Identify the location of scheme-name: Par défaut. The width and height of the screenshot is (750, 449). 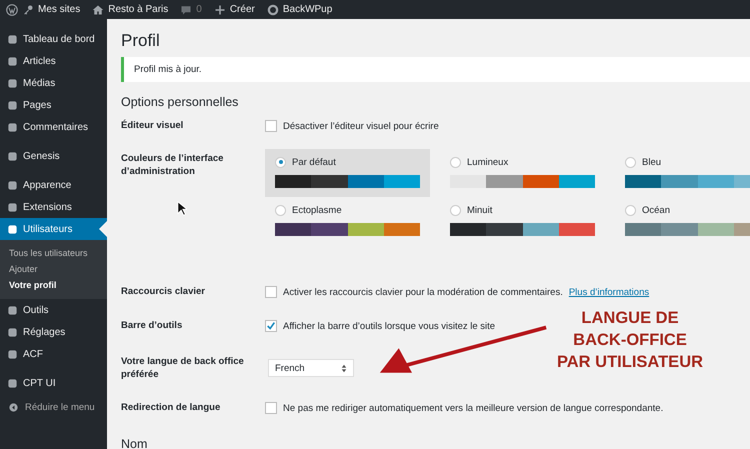
(314, 162).